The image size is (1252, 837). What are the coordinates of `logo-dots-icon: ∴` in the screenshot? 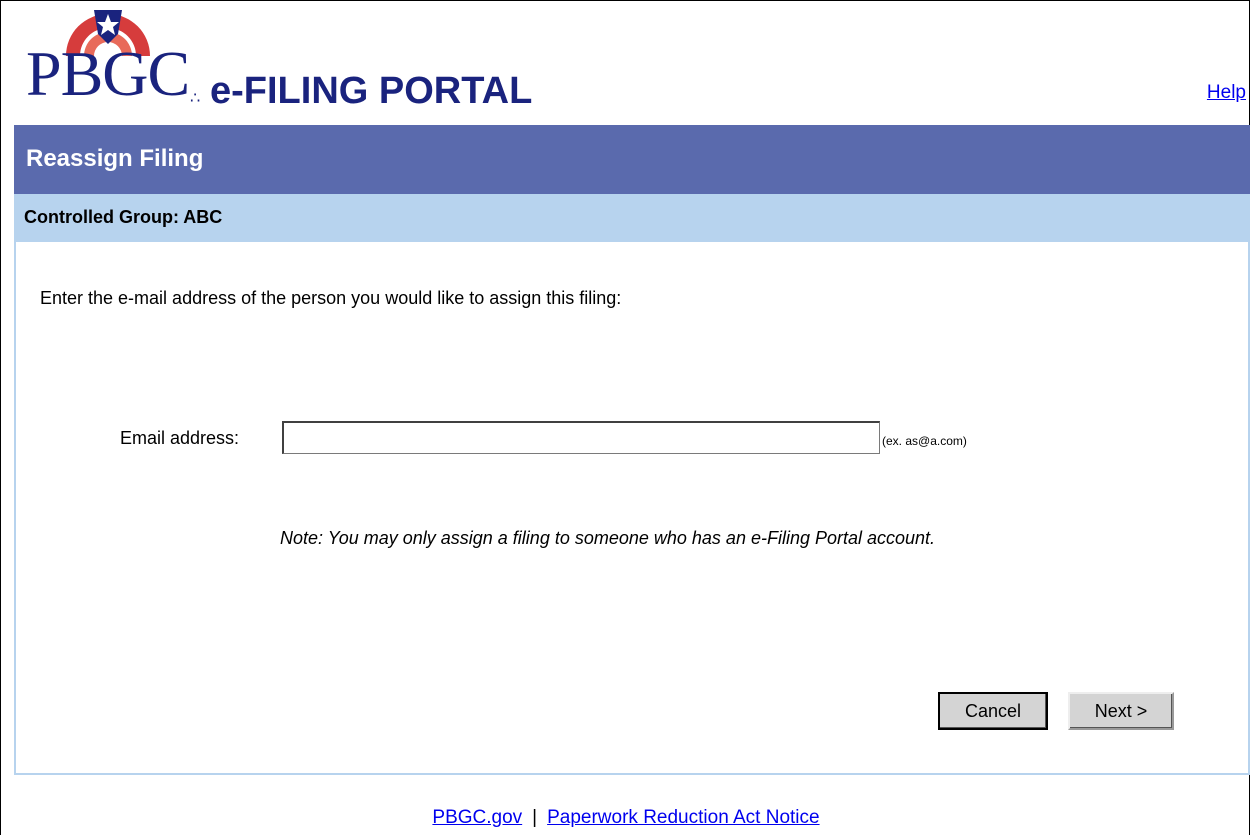 It's located at (195, 98).